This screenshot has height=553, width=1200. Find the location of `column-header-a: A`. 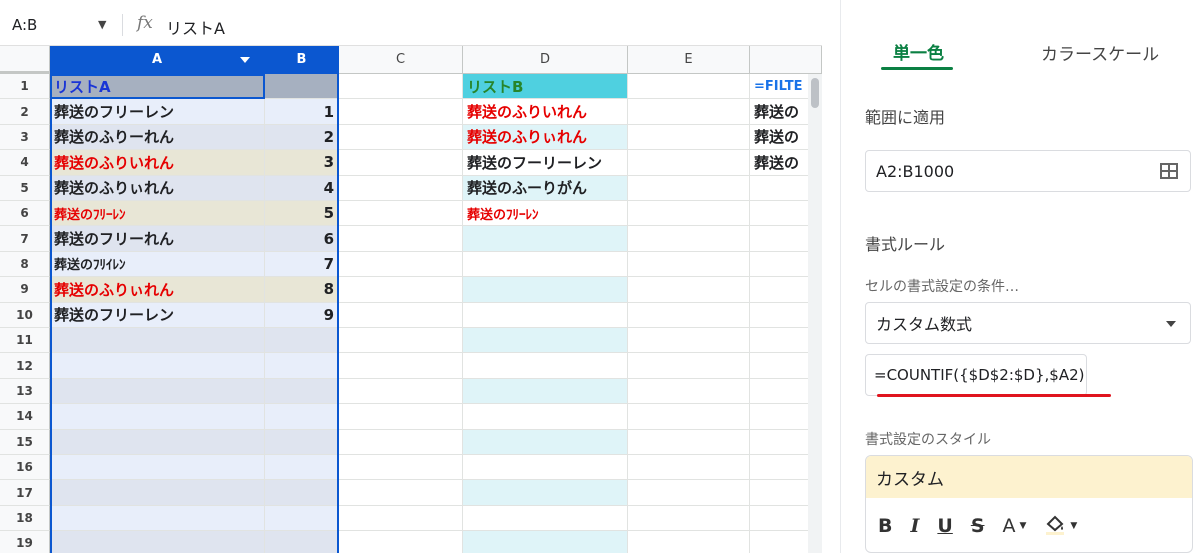

column-header-a: A is located at coordinates (157, 60).